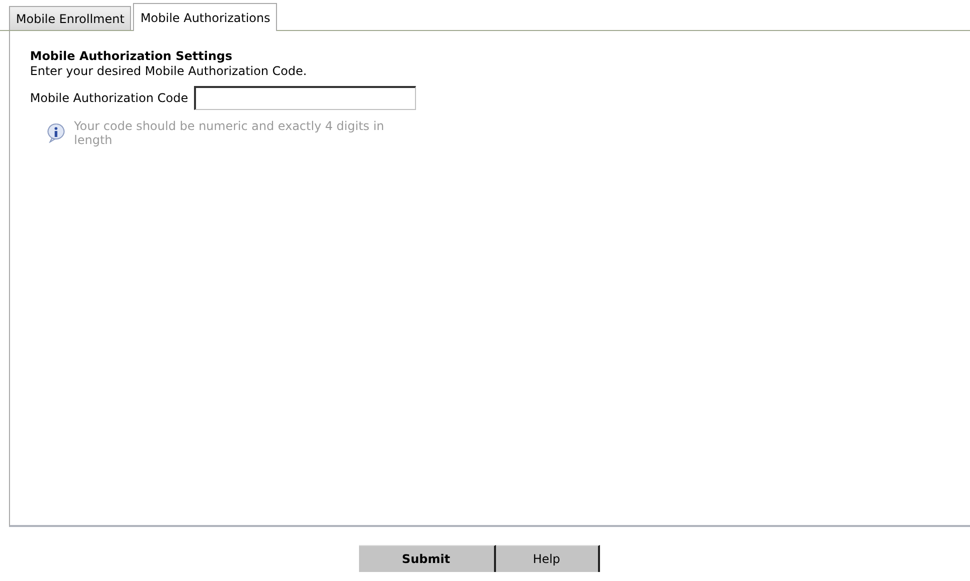 The image size is (970, 581). I want to click on tab: Mobile Enrollment, so click(70, 18).